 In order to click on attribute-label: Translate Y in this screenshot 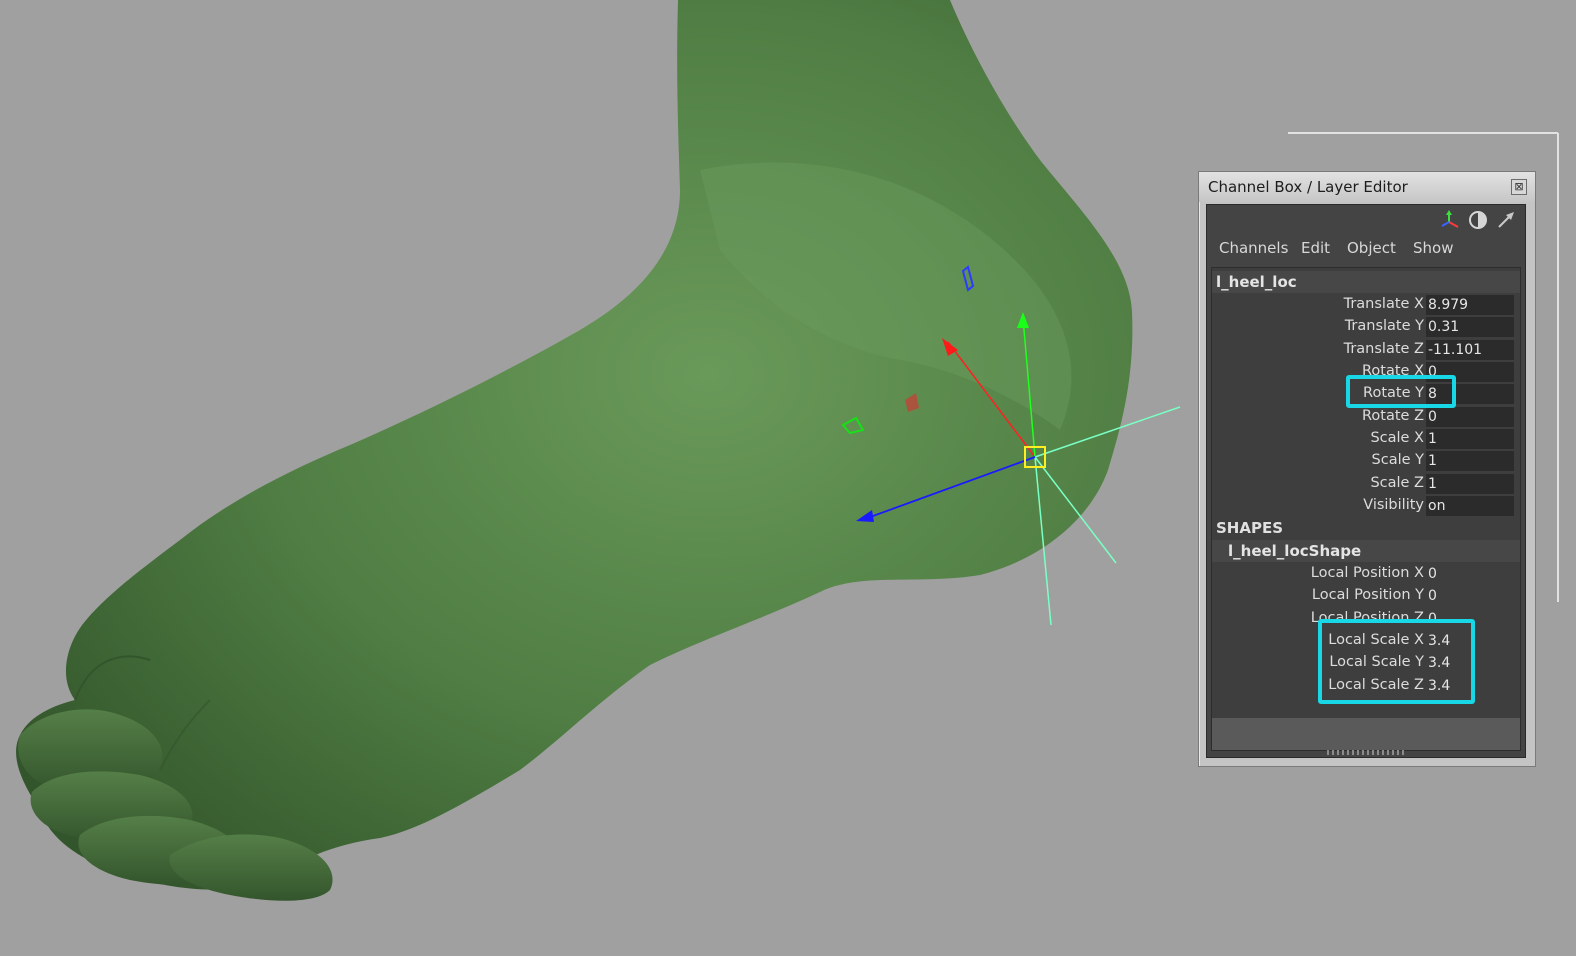, I will do `click(1384, 326)`.